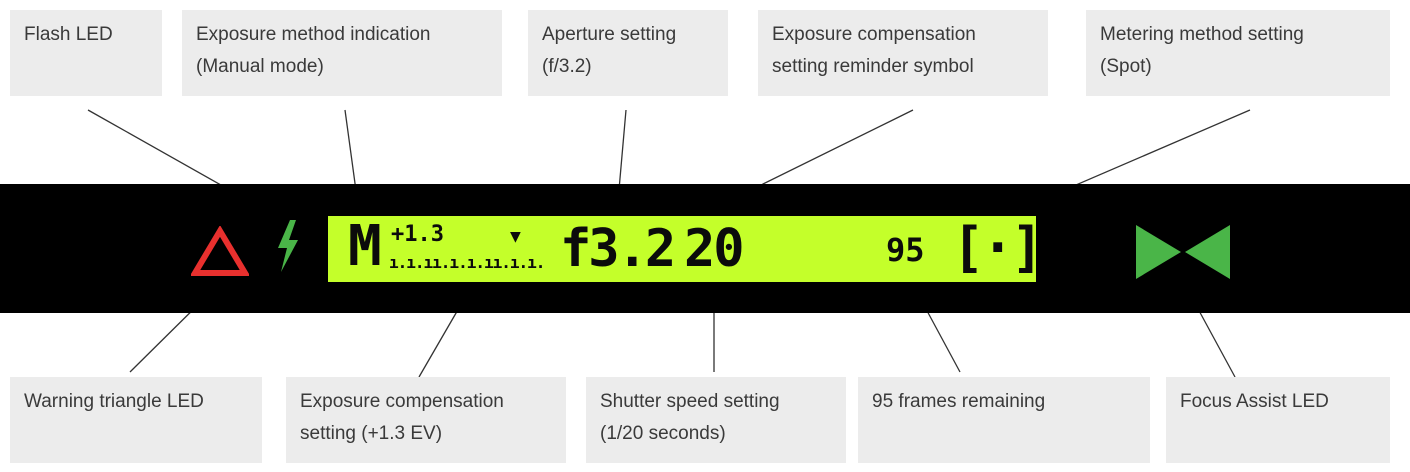  What do you see at coordinates (220, 251) in the screenshot?
I see `warning-triangle-icon` at bounding box center [220, 251].